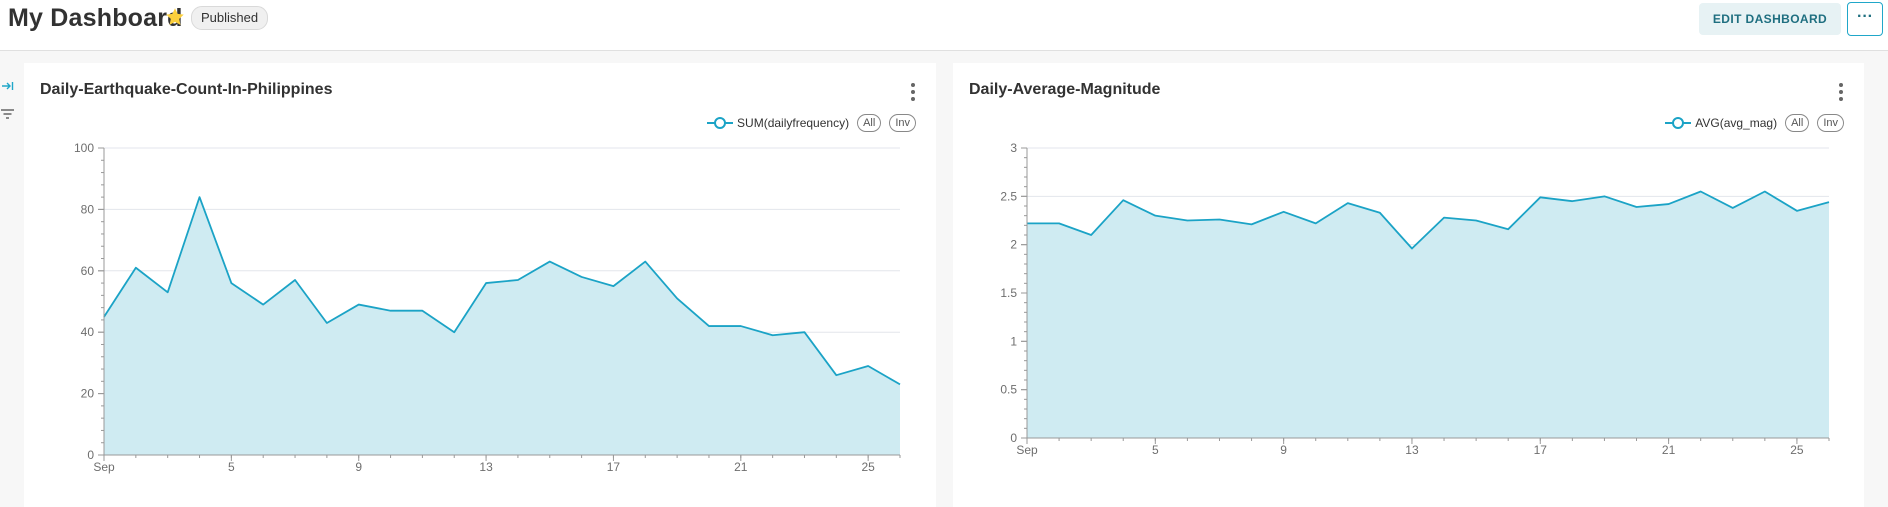 The image size is (1888, 507). What do you see at coordinates (8, 114) in the screenshot?
I see `filter-icon` at bounding box center [8, 114].